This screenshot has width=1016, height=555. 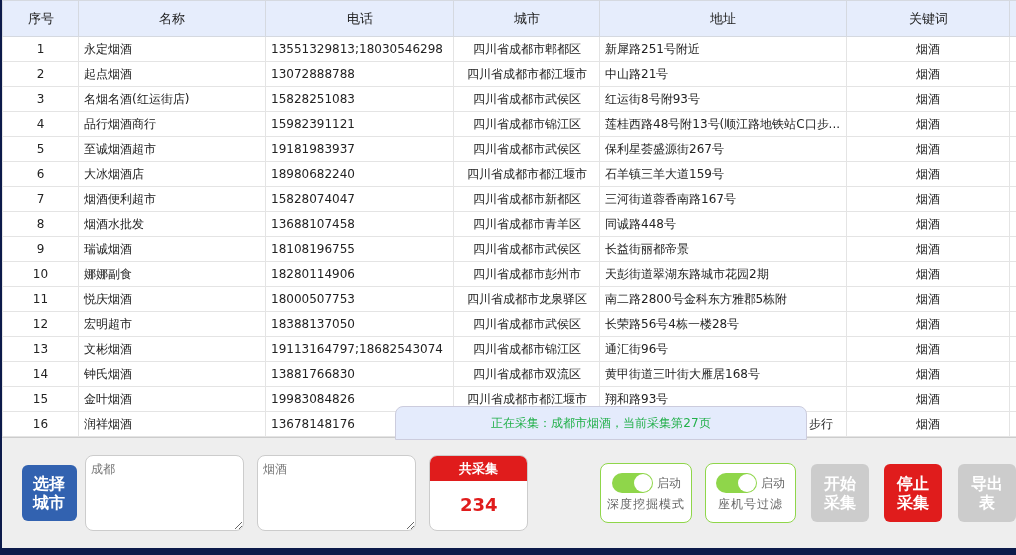 I want to click on table-cell: 四川省成都市彭州市, so click(x=526, y=274).